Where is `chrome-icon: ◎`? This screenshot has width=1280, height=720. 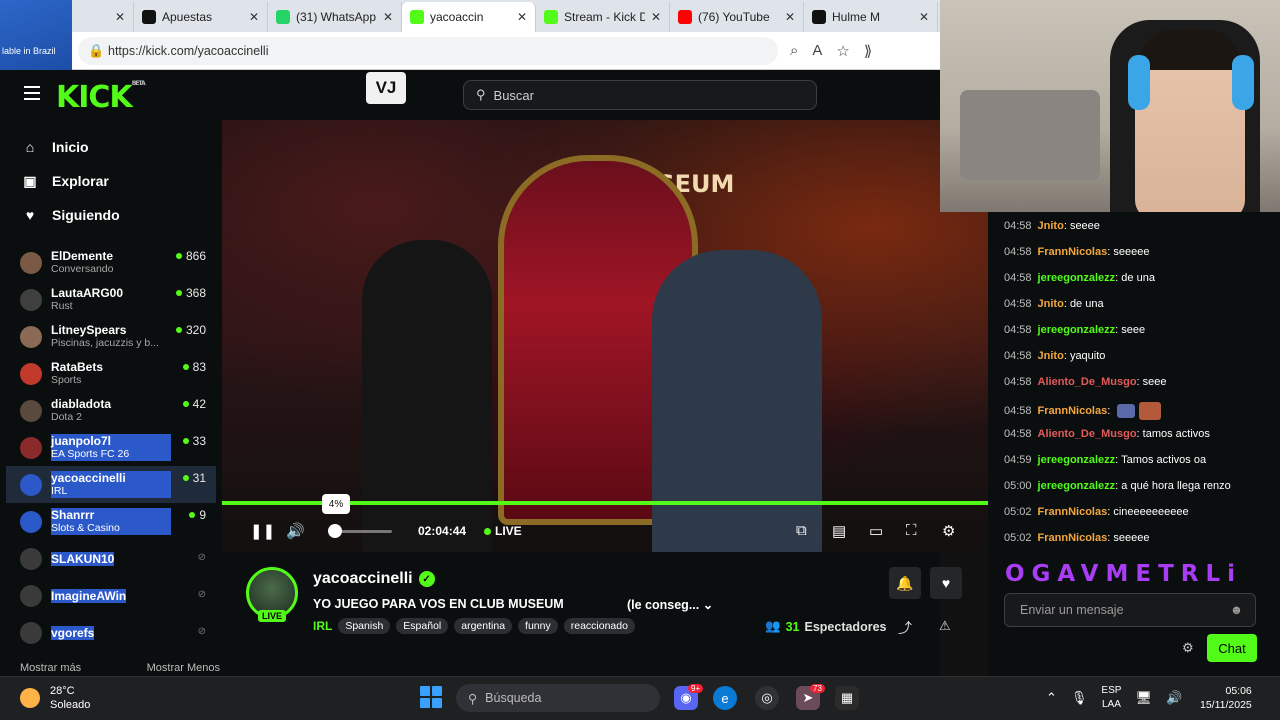
chrome-icon: ◎ is located at coordinates (767, 698).